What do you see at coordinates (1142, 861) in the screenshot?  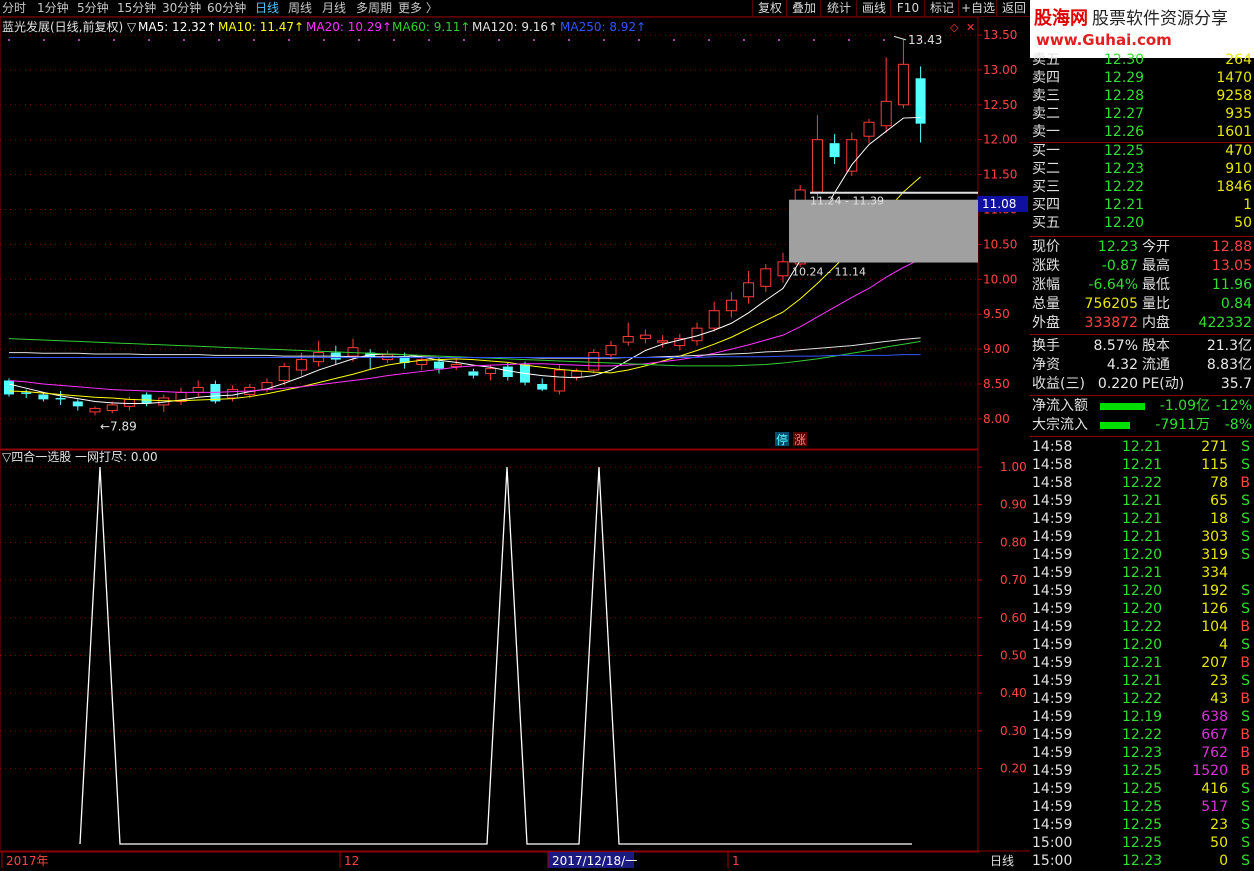 I see `tick-row-23: 15:00 12.23 0 S` at bounding box center [1142, 861].